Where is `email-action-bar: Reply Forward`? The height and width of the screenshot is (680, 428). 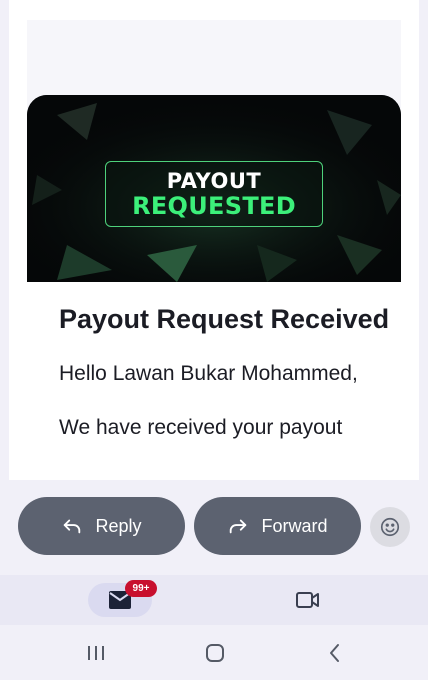
email-action-bar: Reply Forward is located at coordinates (214, 527).